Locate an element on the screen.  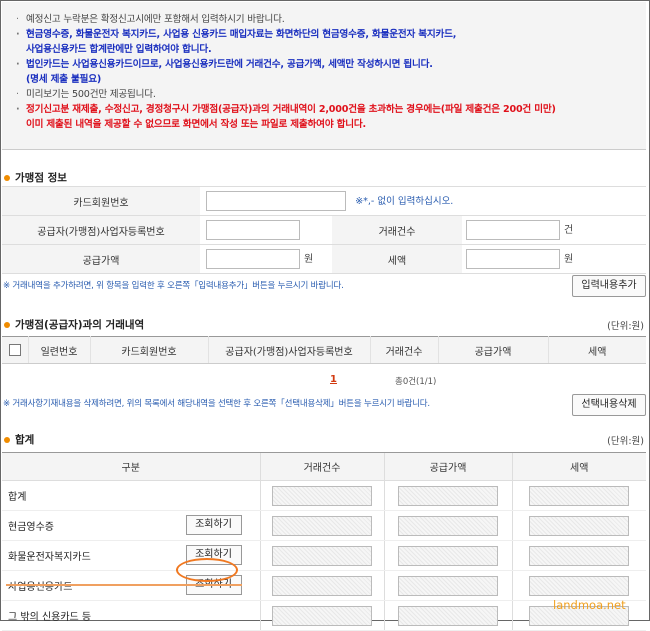
delete-selected-button: 선택내용삭제 is located at coordinates (609, 405).